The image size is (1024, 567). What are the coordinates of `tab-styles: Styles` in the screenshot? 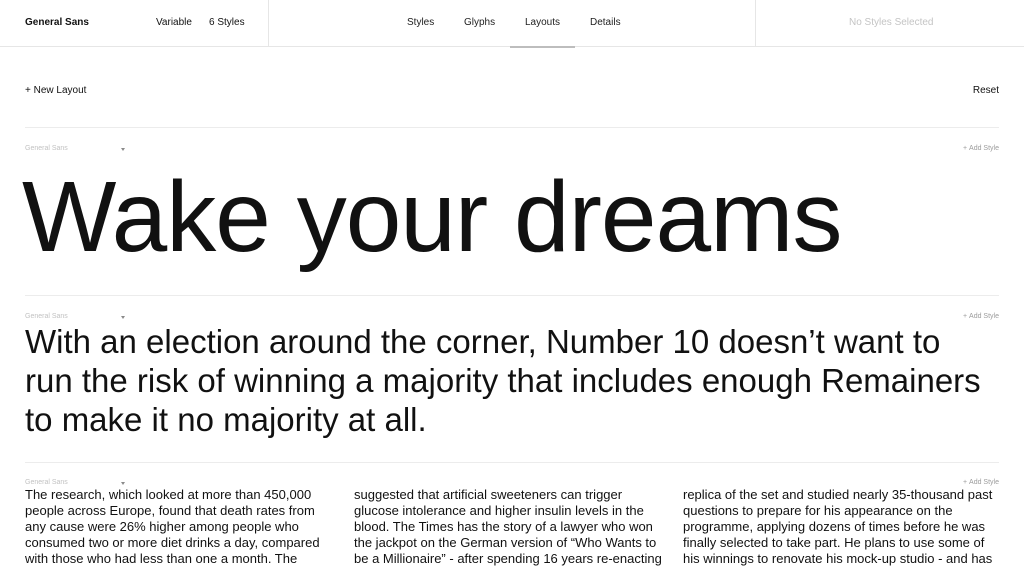 It's located at (420, 22).